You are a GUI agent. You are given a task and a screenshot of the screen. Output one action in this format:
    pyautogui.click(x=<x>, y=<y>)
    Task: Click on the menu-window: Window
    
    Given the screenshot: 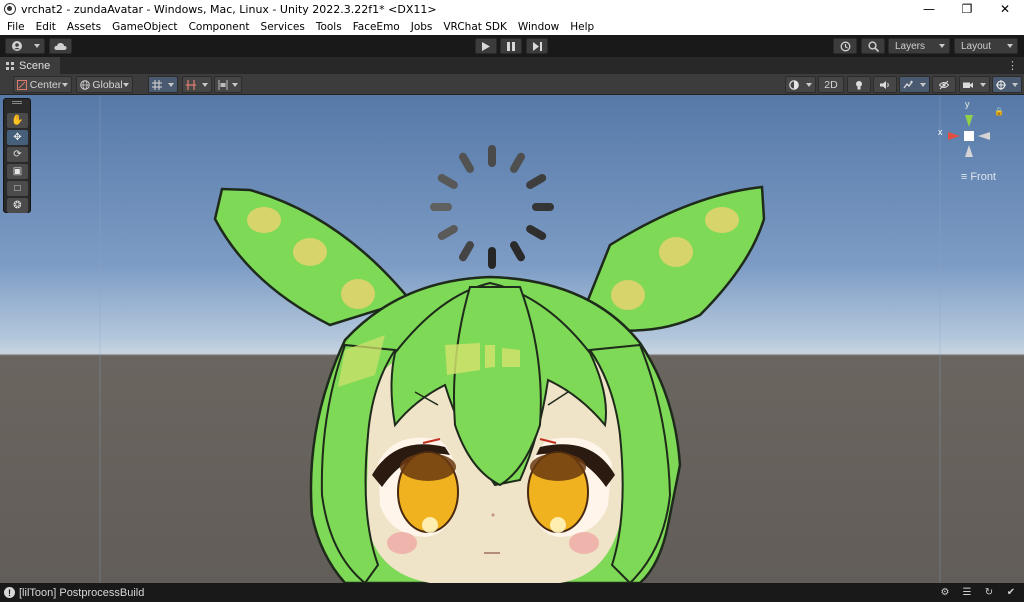 What is the action you would take?
    pyautogui.click(x=538, y=27)
    